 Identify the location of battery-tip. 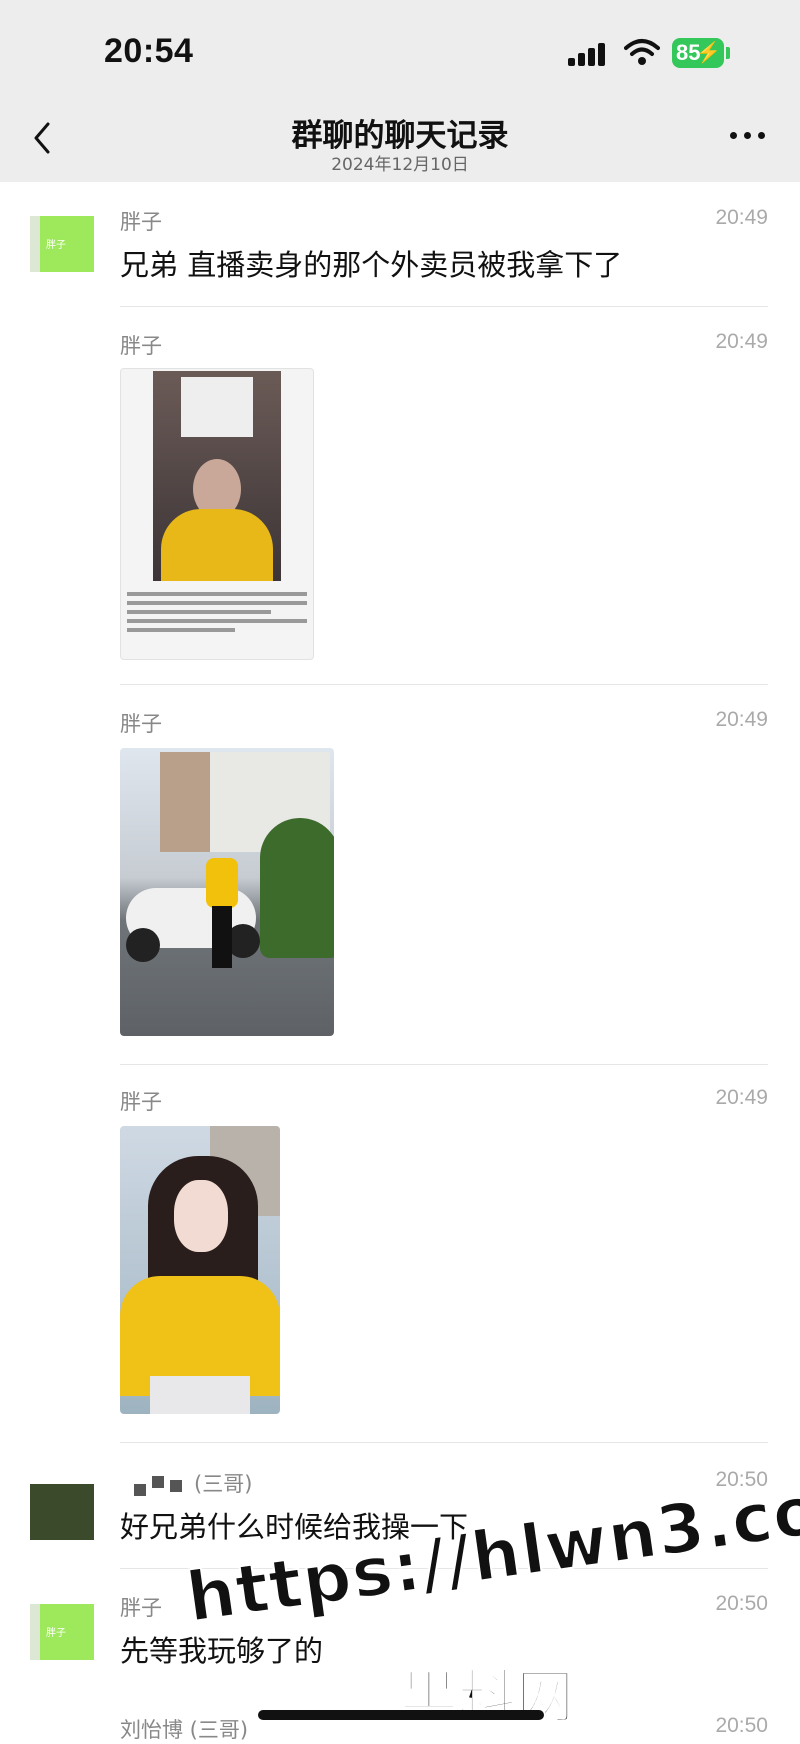
(728, 53).